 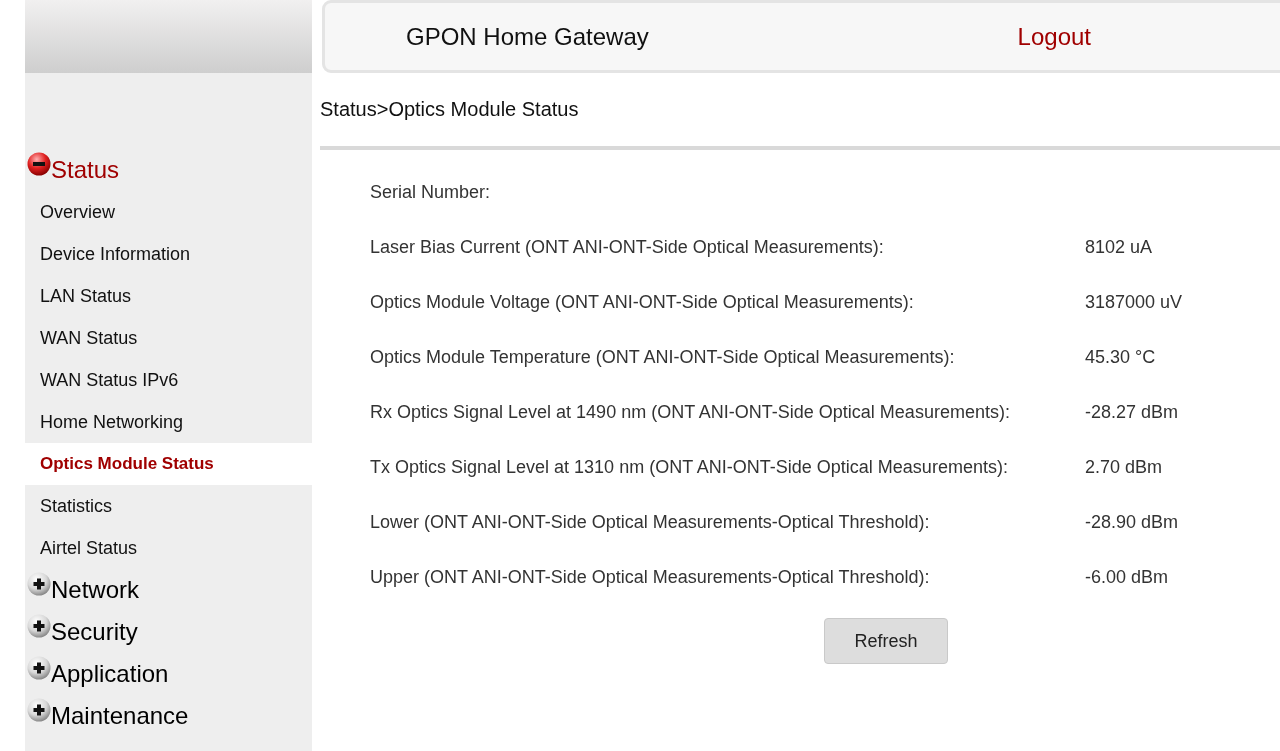 I want to click on sidebar-item: Optics Module Status, so click(x=168, y=464).